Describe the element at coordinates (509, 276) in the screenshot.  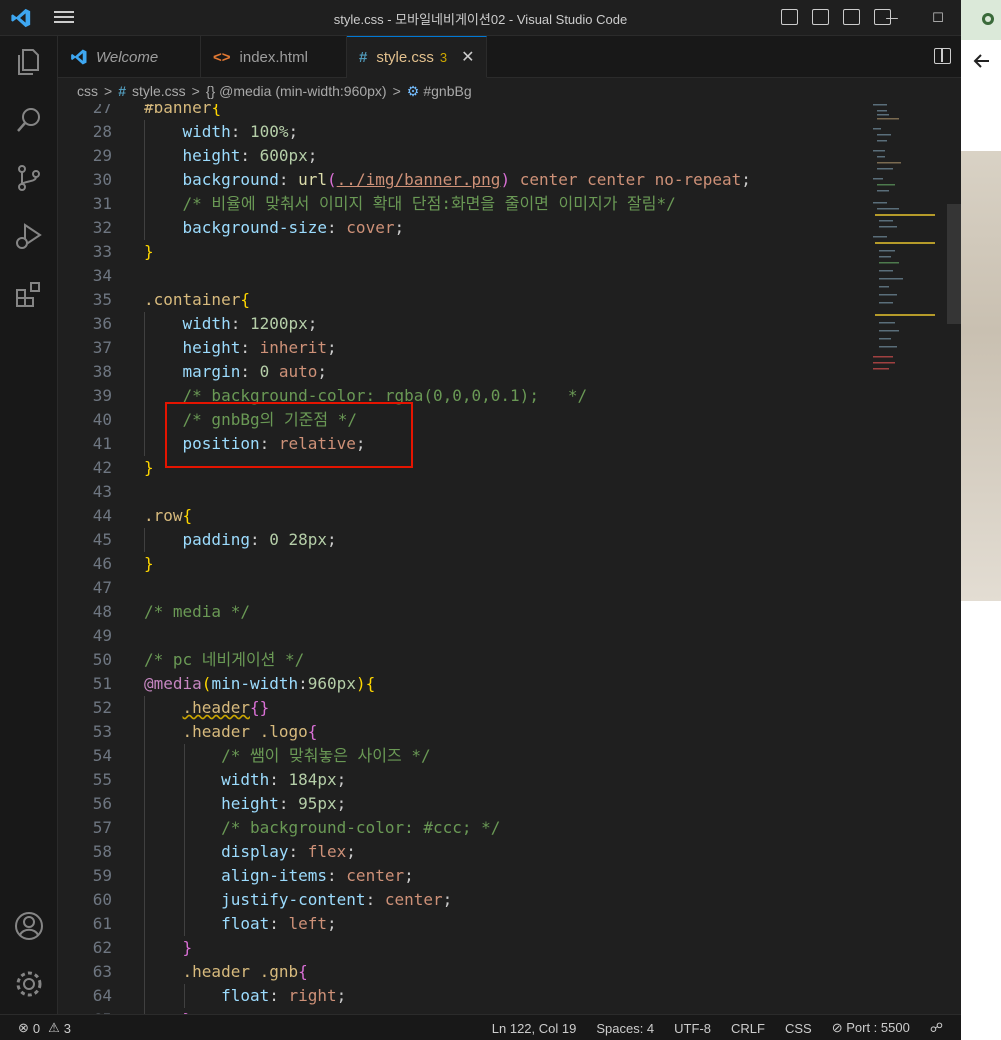
I see `code-line: 34` at that location.